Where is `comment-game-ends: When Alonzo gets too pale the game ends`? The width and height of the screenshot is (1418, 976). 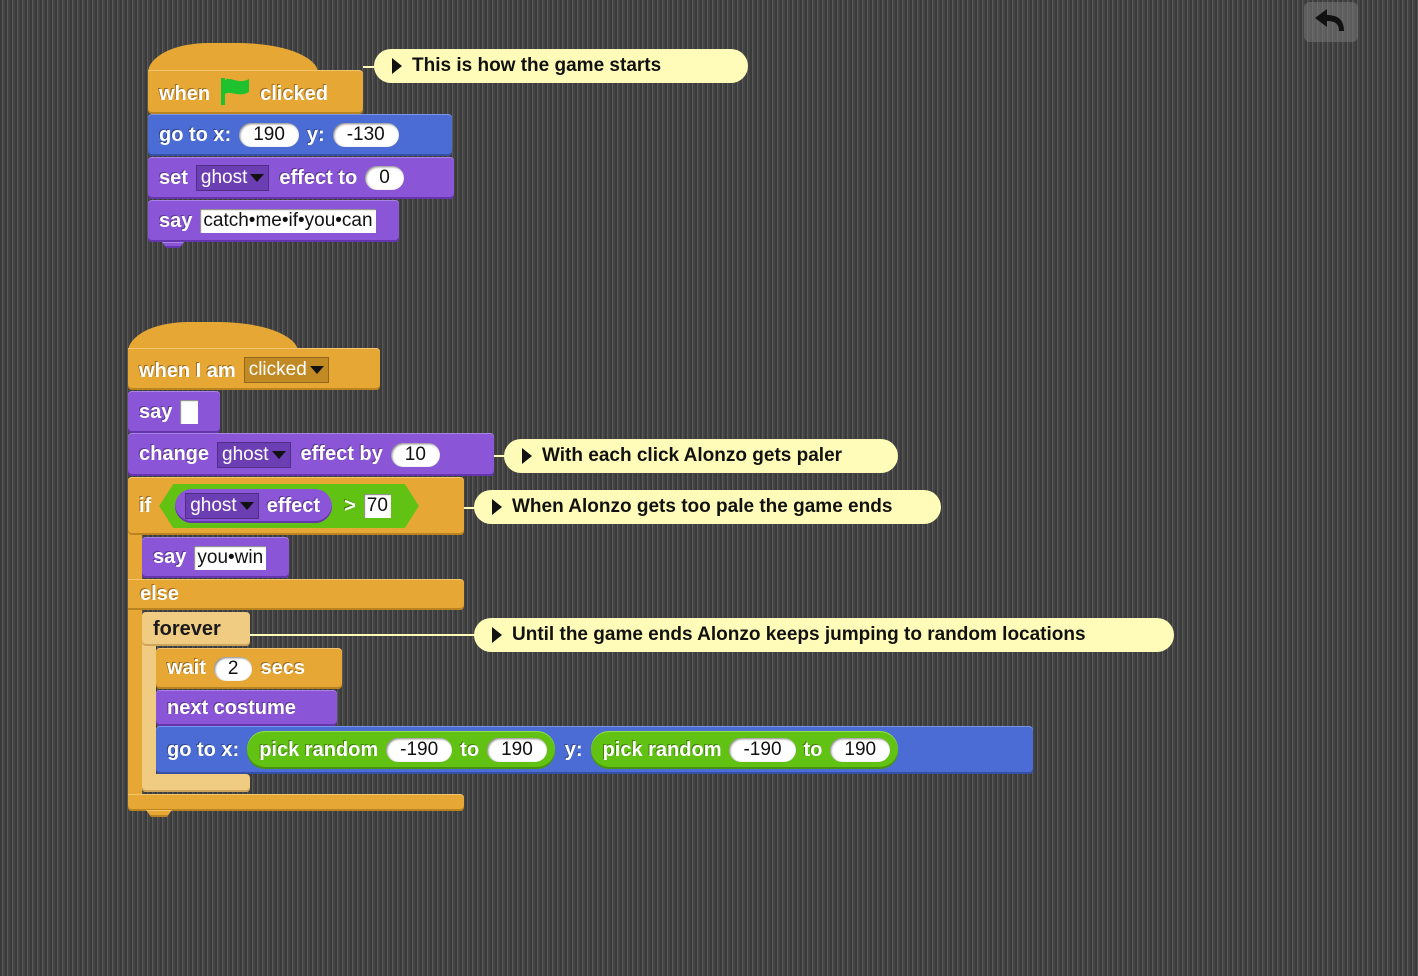
comment-game-ends: When Alonzo gets too pale the game ends is located at coordinates (707, 507).